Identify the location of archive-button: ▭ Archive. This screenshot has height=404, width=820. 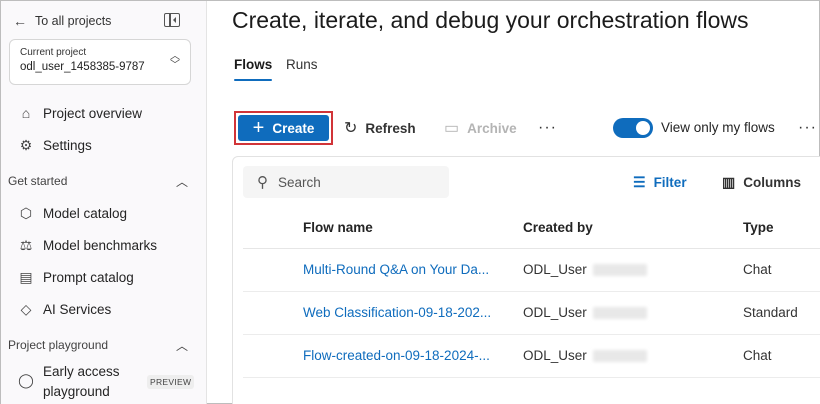
(480, 128).